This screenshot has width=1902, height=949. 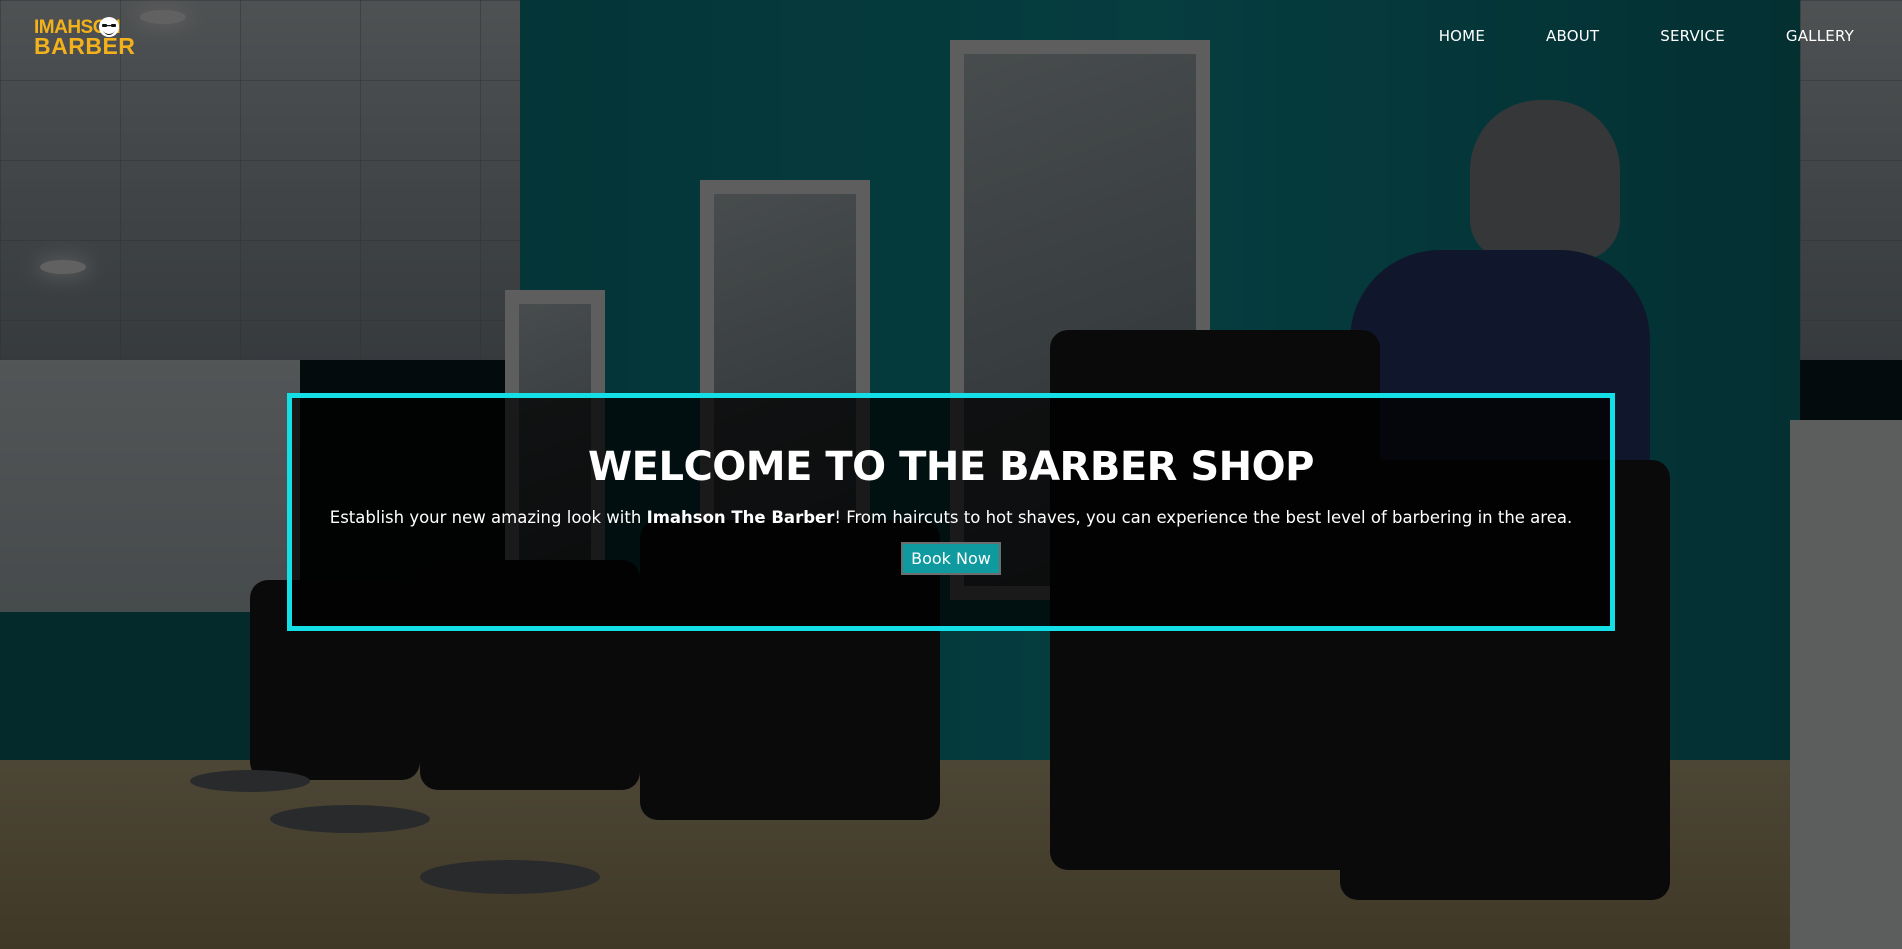 I want to click on hero-title: WELCOME TO THE BARBER SHOP, so click(x=951, y=467).